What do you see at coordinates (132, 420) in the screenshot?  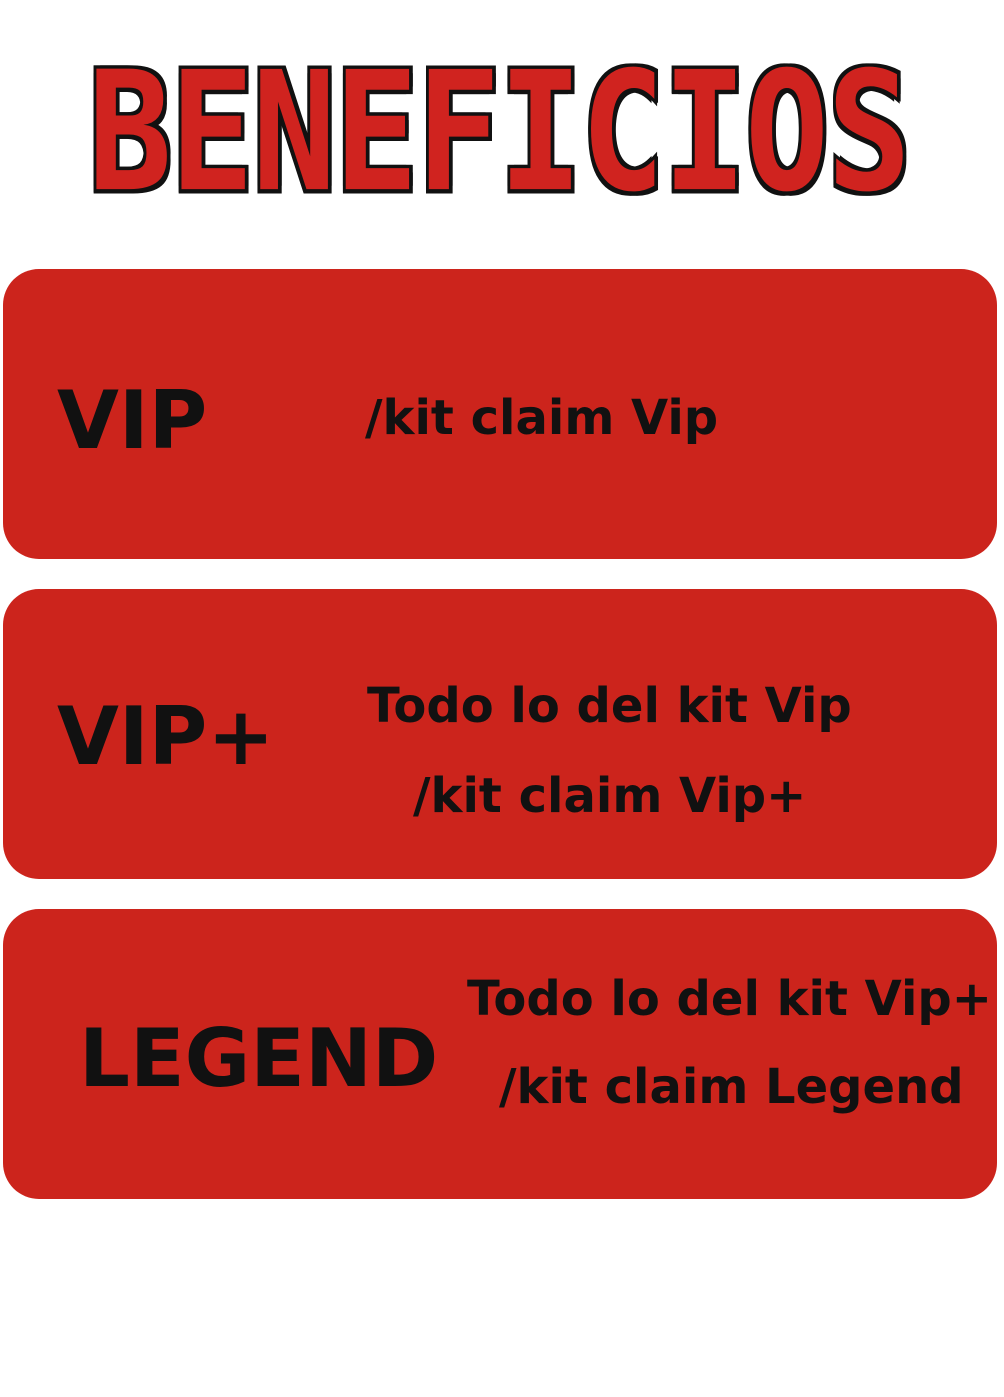 I see `tier-name: VIP` at bounding box center [132, 420].